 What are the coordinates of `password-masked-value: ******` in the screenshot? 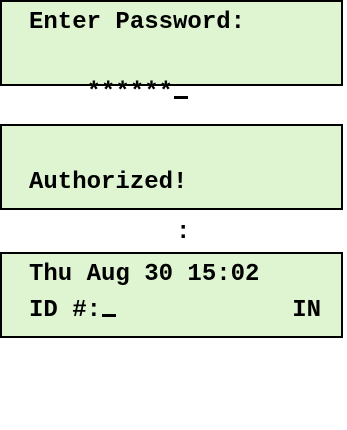 It's located at (130, 92).